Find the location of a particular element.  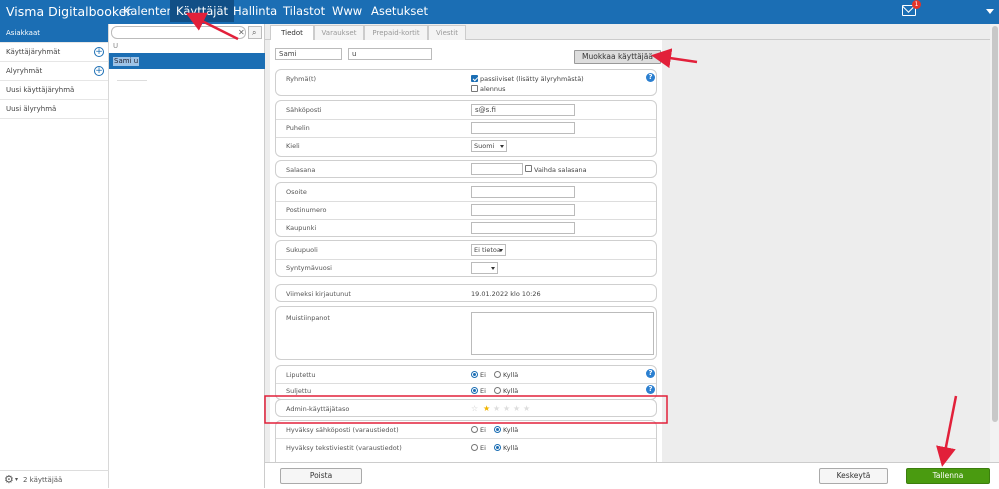

accept-sms-yes-radio is located at coordinates (497, 447).